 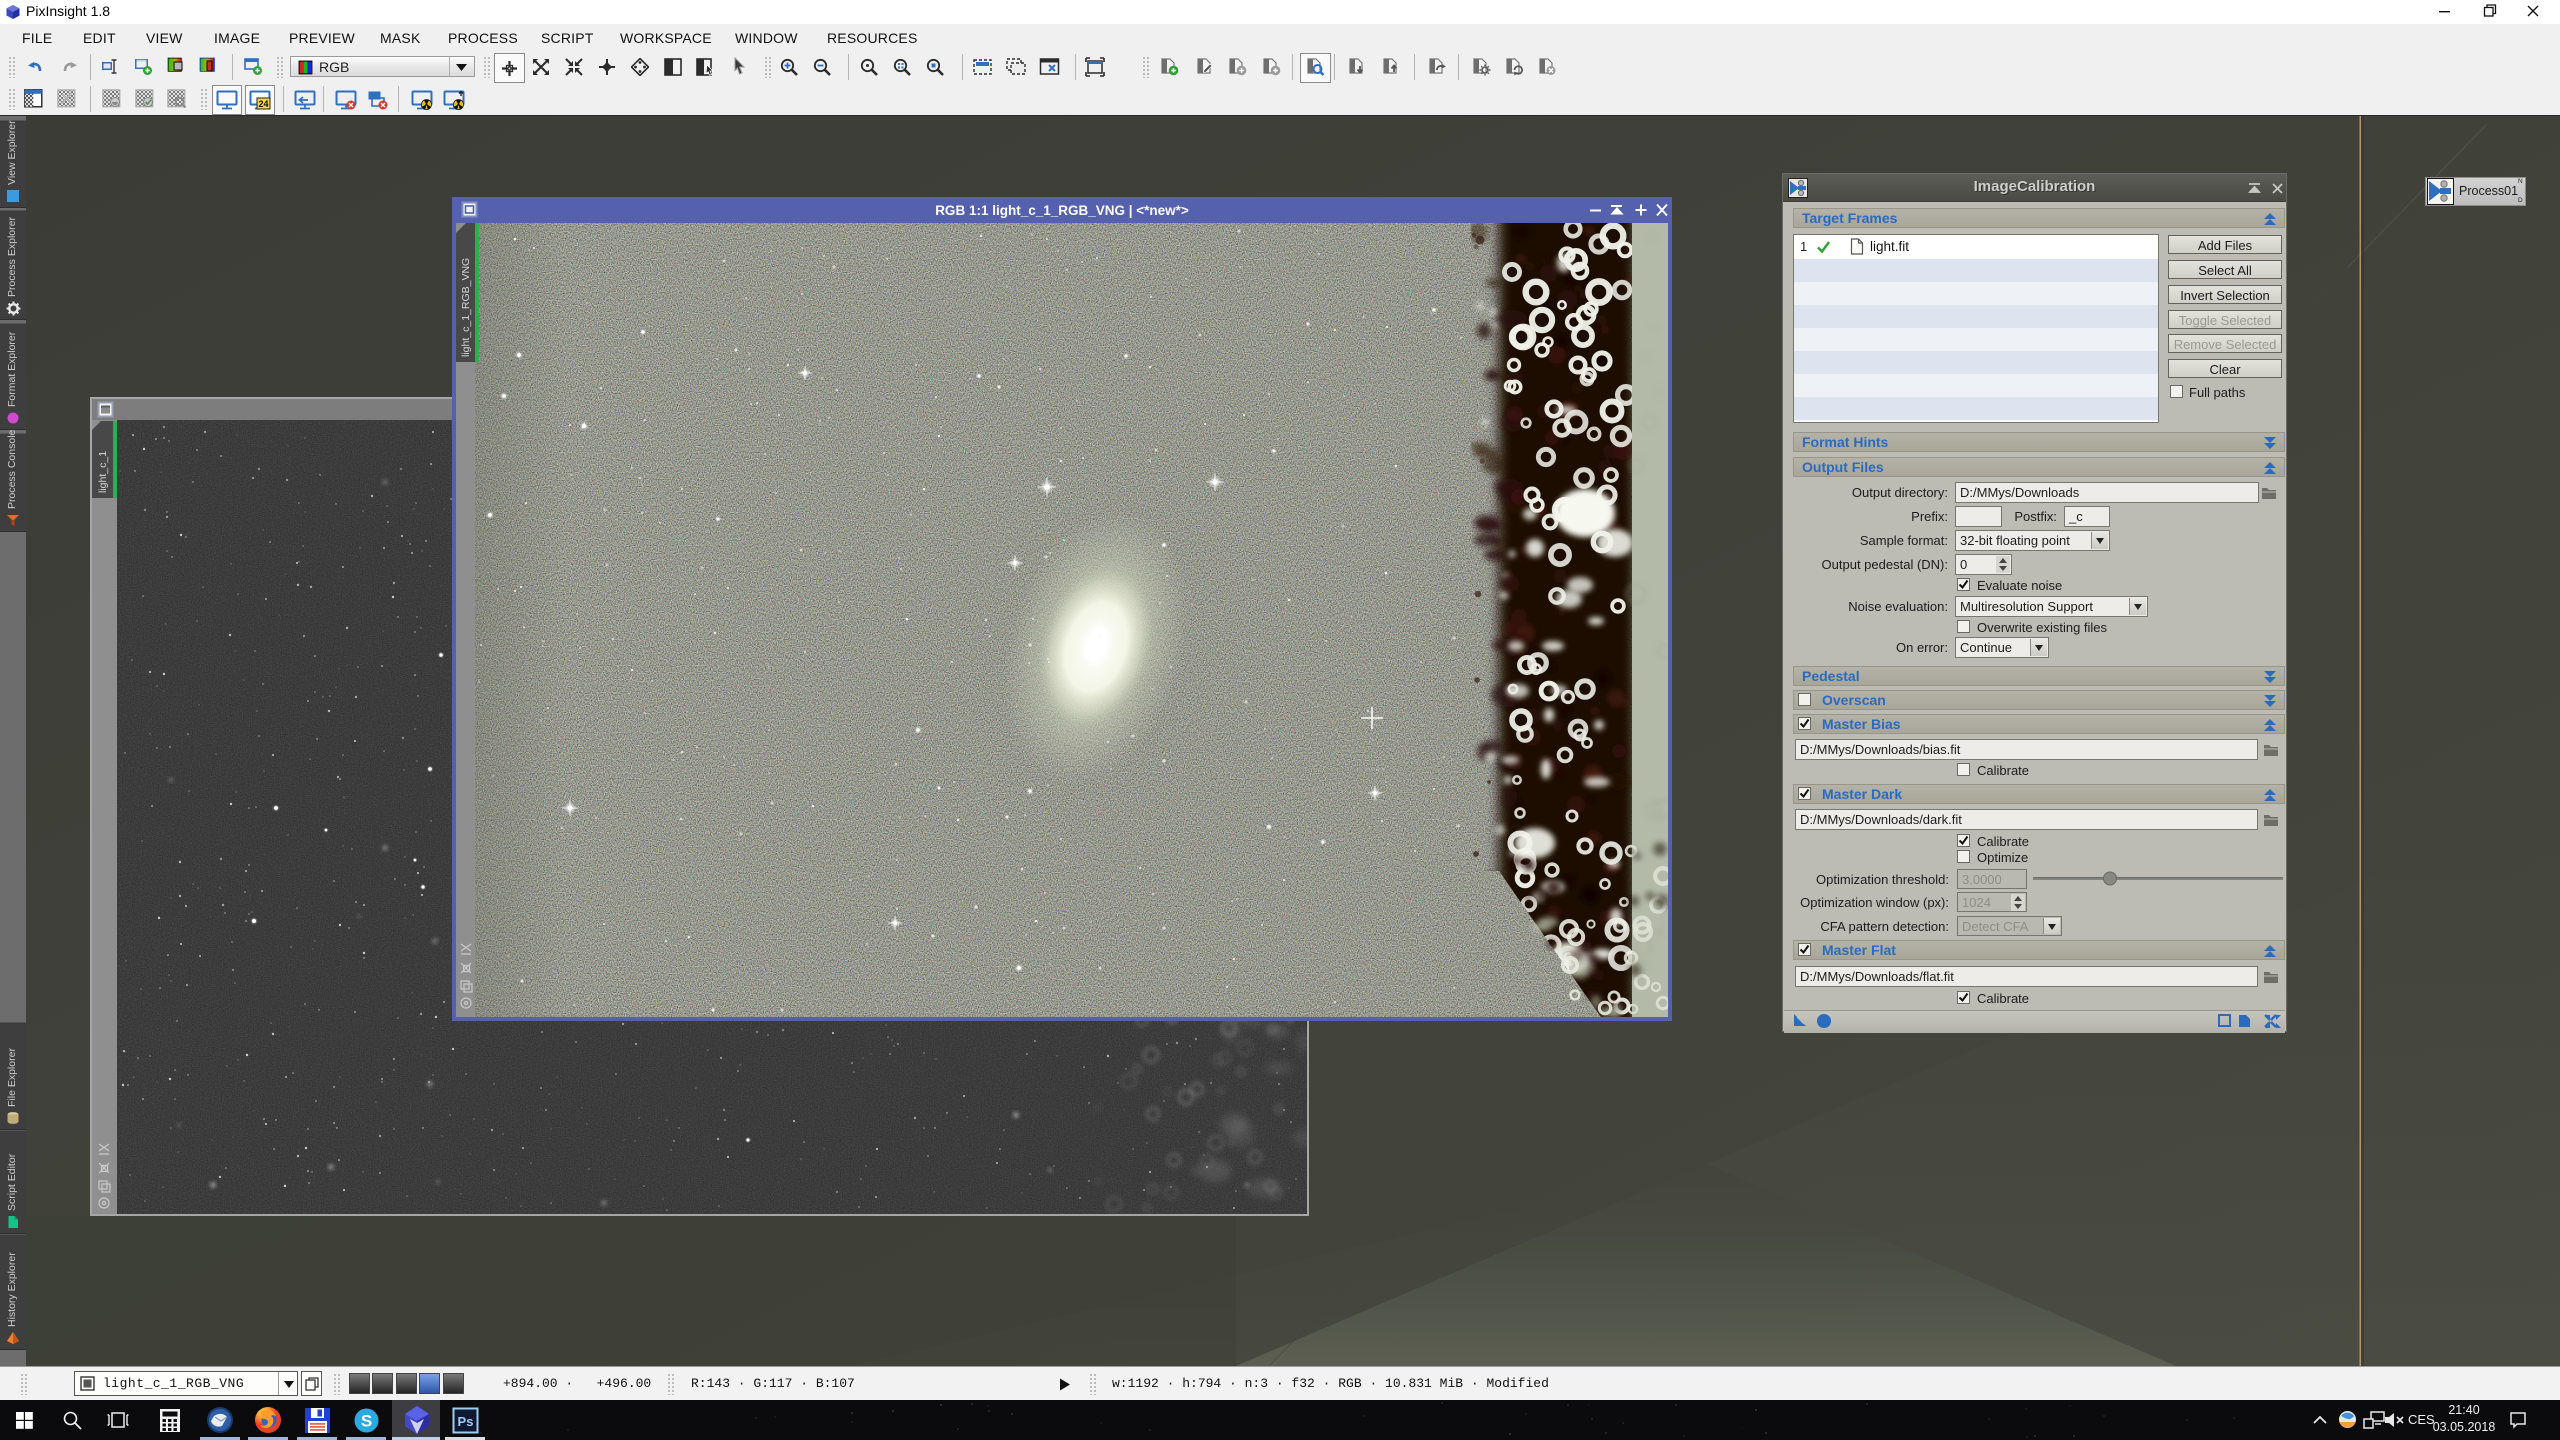 What do you see at coordinates (366, 1421) in the screenshot?
I see `svg-text: S` at bounding box center [366, 1421].